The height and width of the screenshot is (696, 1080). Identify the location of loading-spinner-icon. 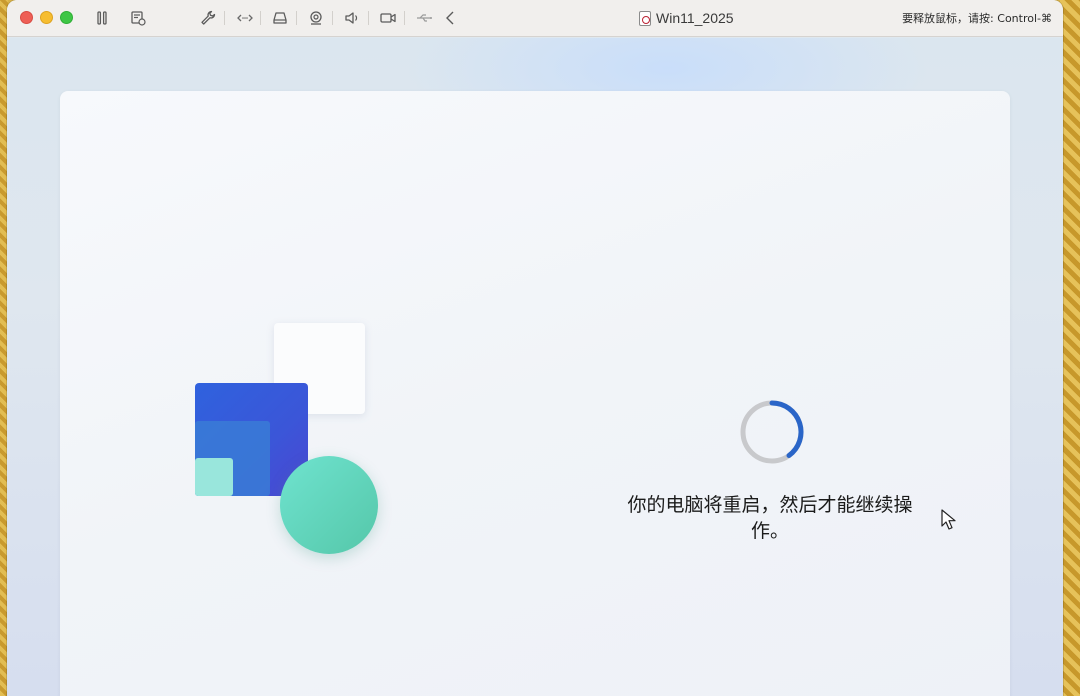
(772, 432).